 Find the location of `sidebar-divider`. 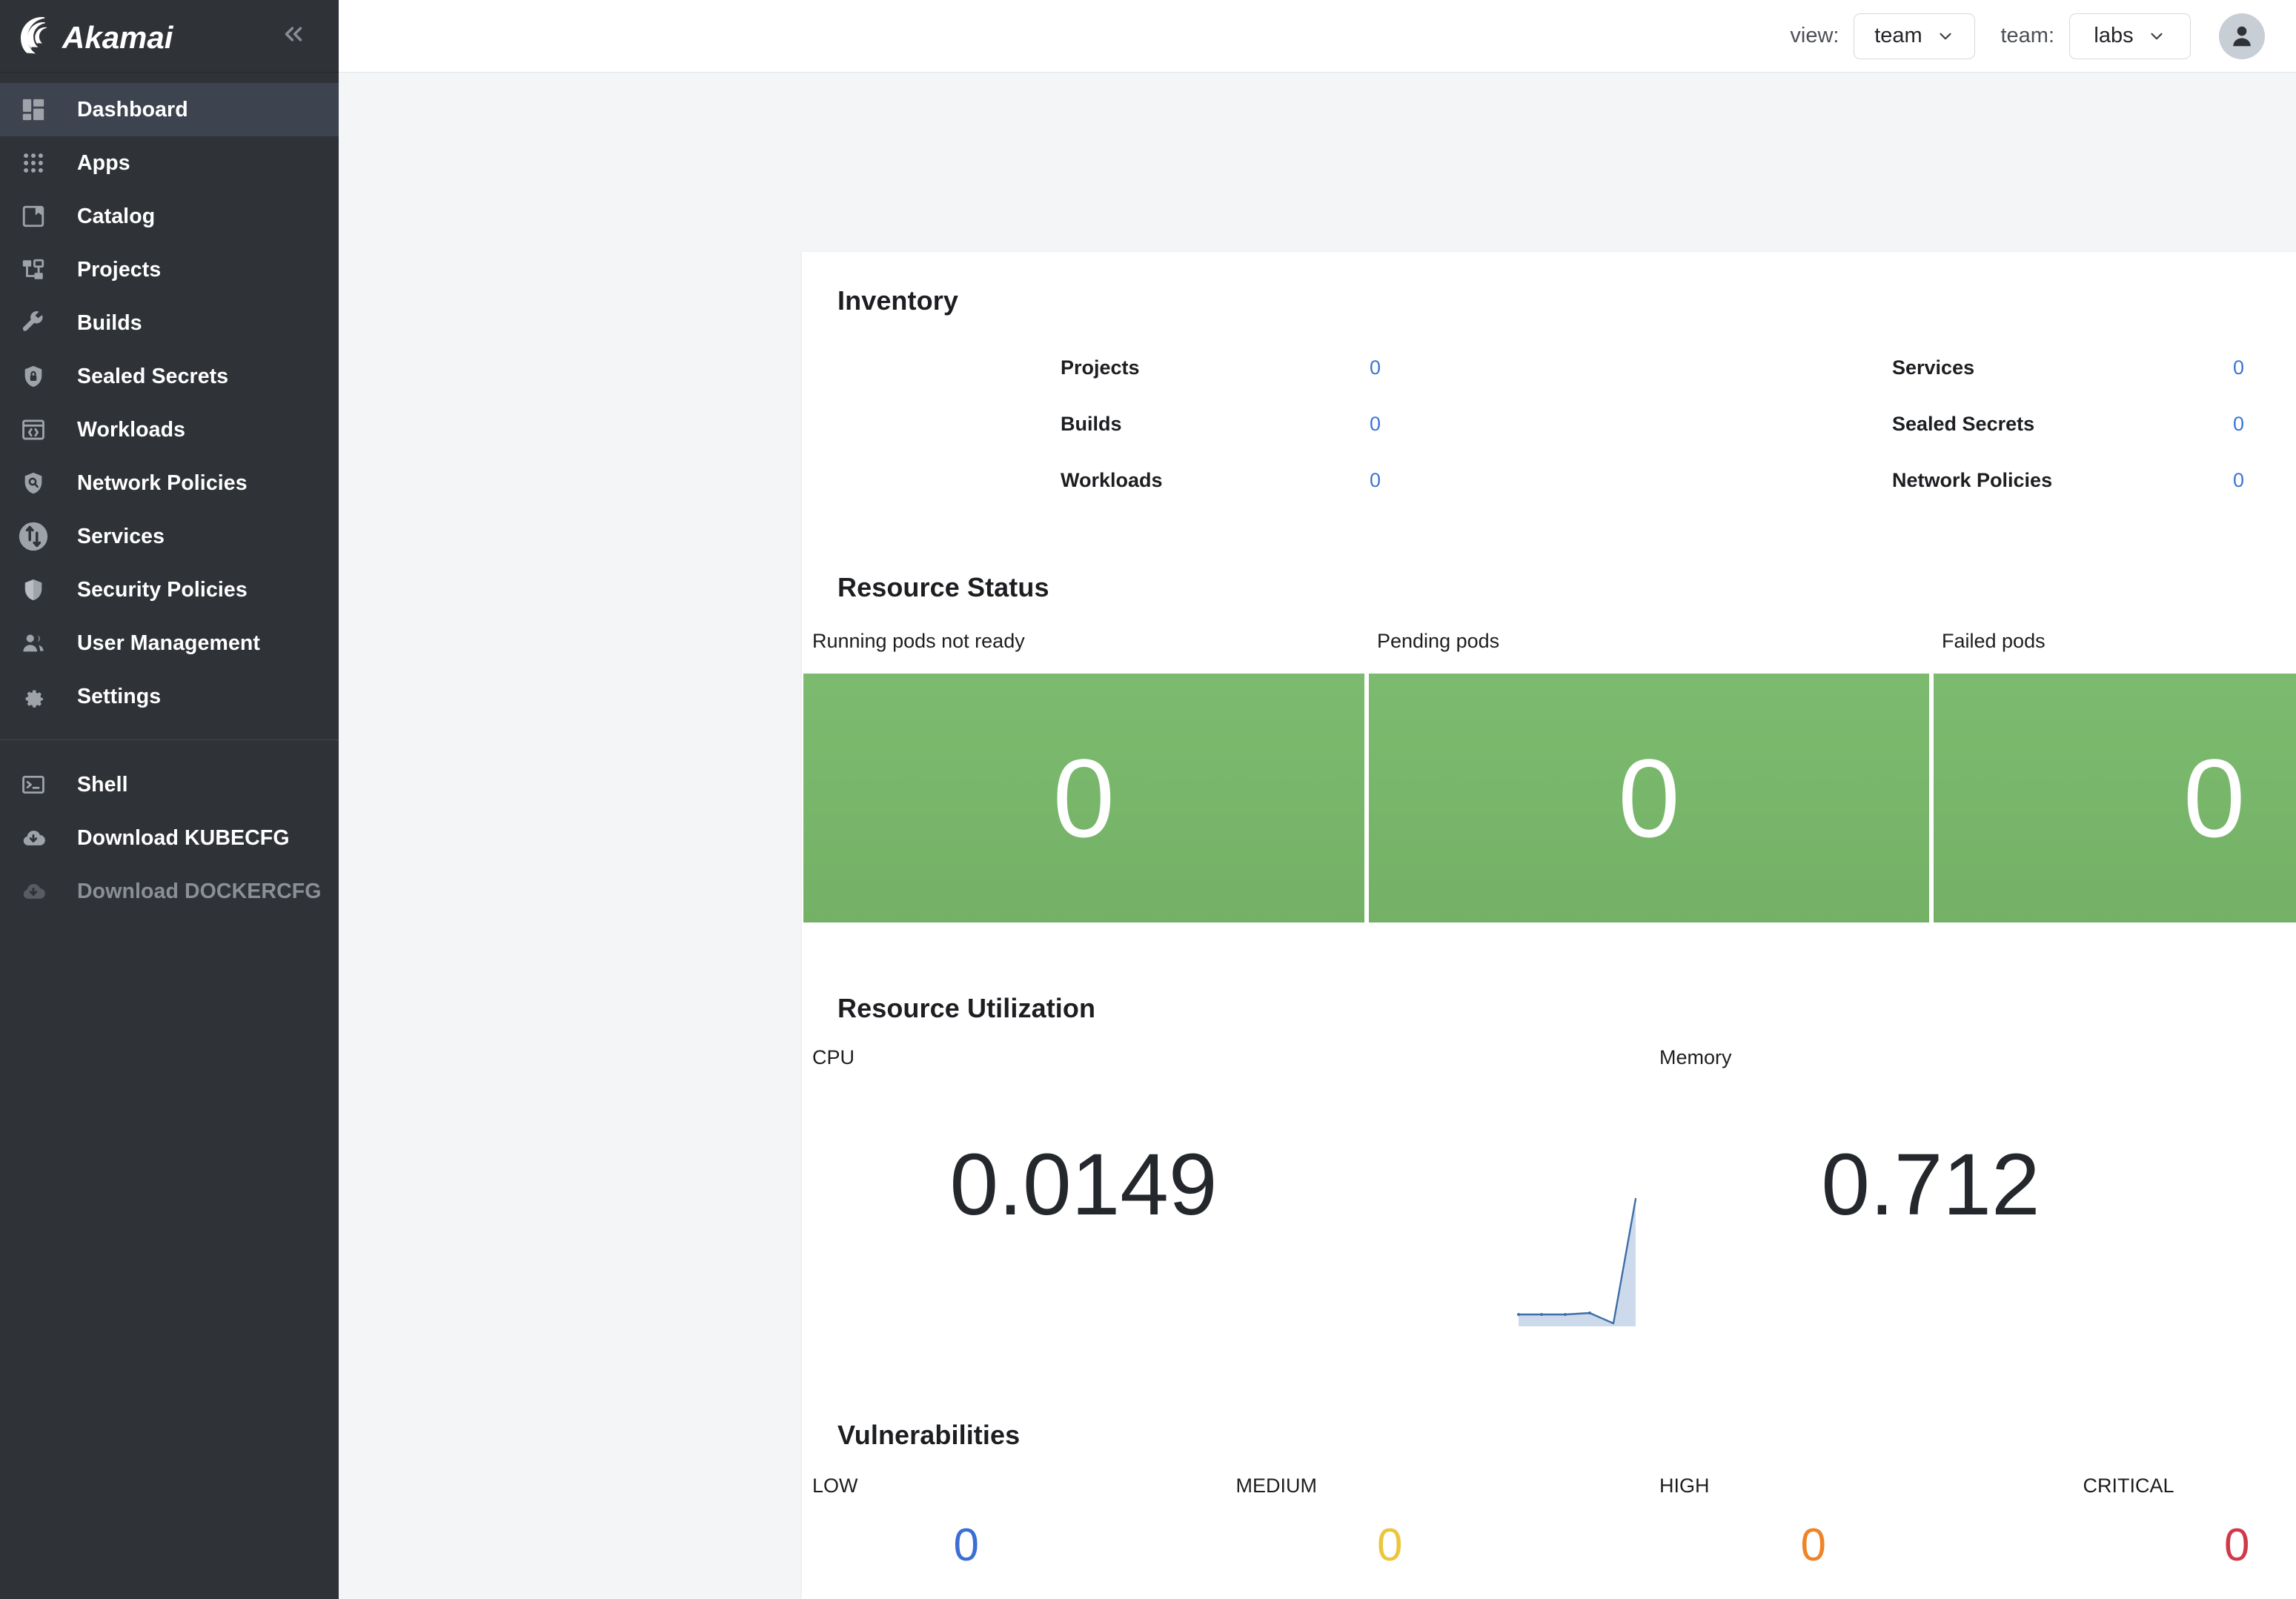

sidebar-divider is located at coordinates (169, 739).